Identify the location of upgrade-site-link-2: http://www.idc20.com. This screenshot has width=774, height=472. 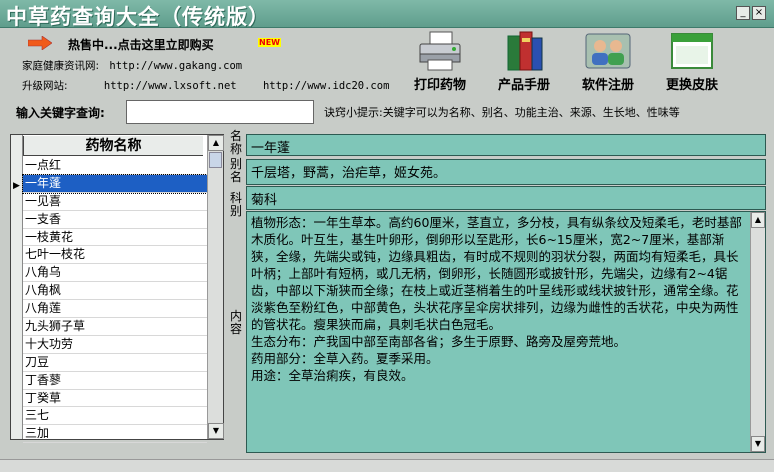
(326, 86).